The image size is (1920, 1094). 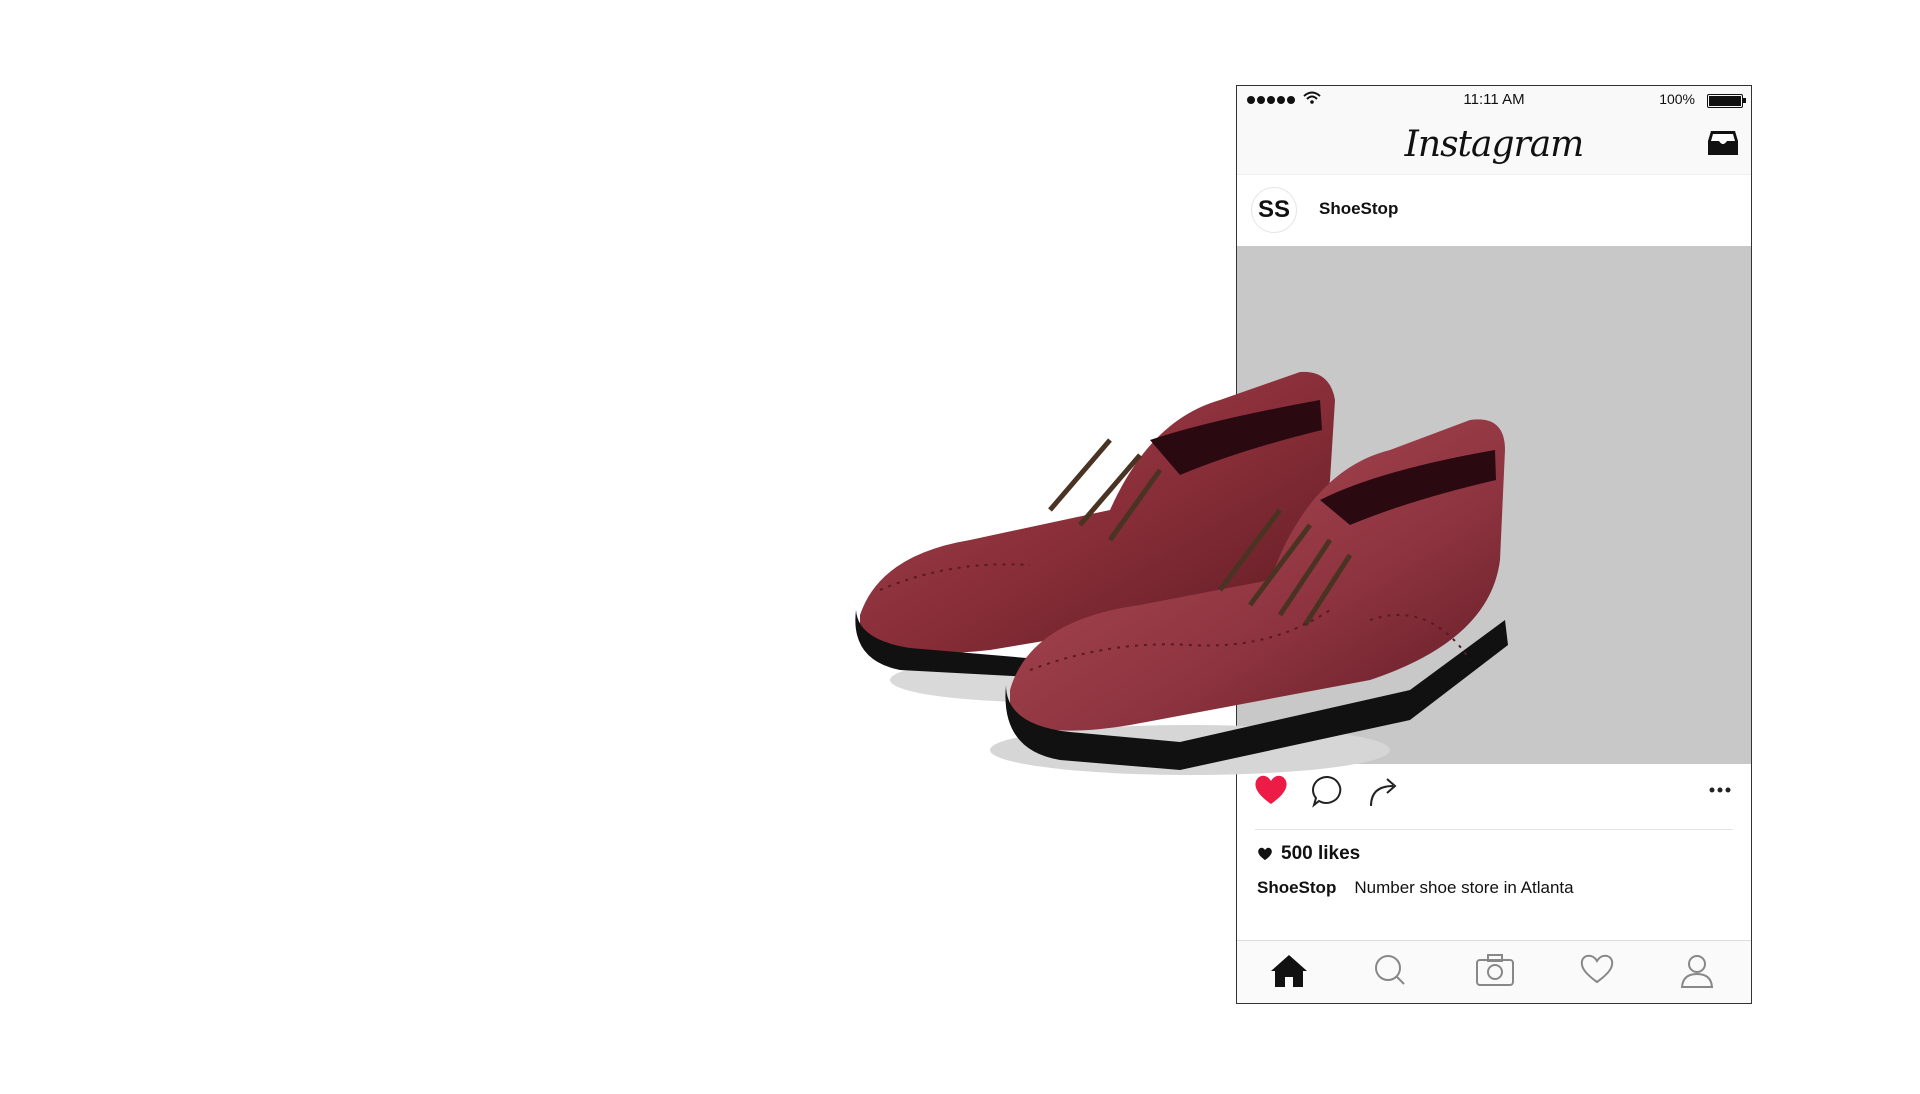 I want to click on tab-bar, so click(x=1494, y=971).